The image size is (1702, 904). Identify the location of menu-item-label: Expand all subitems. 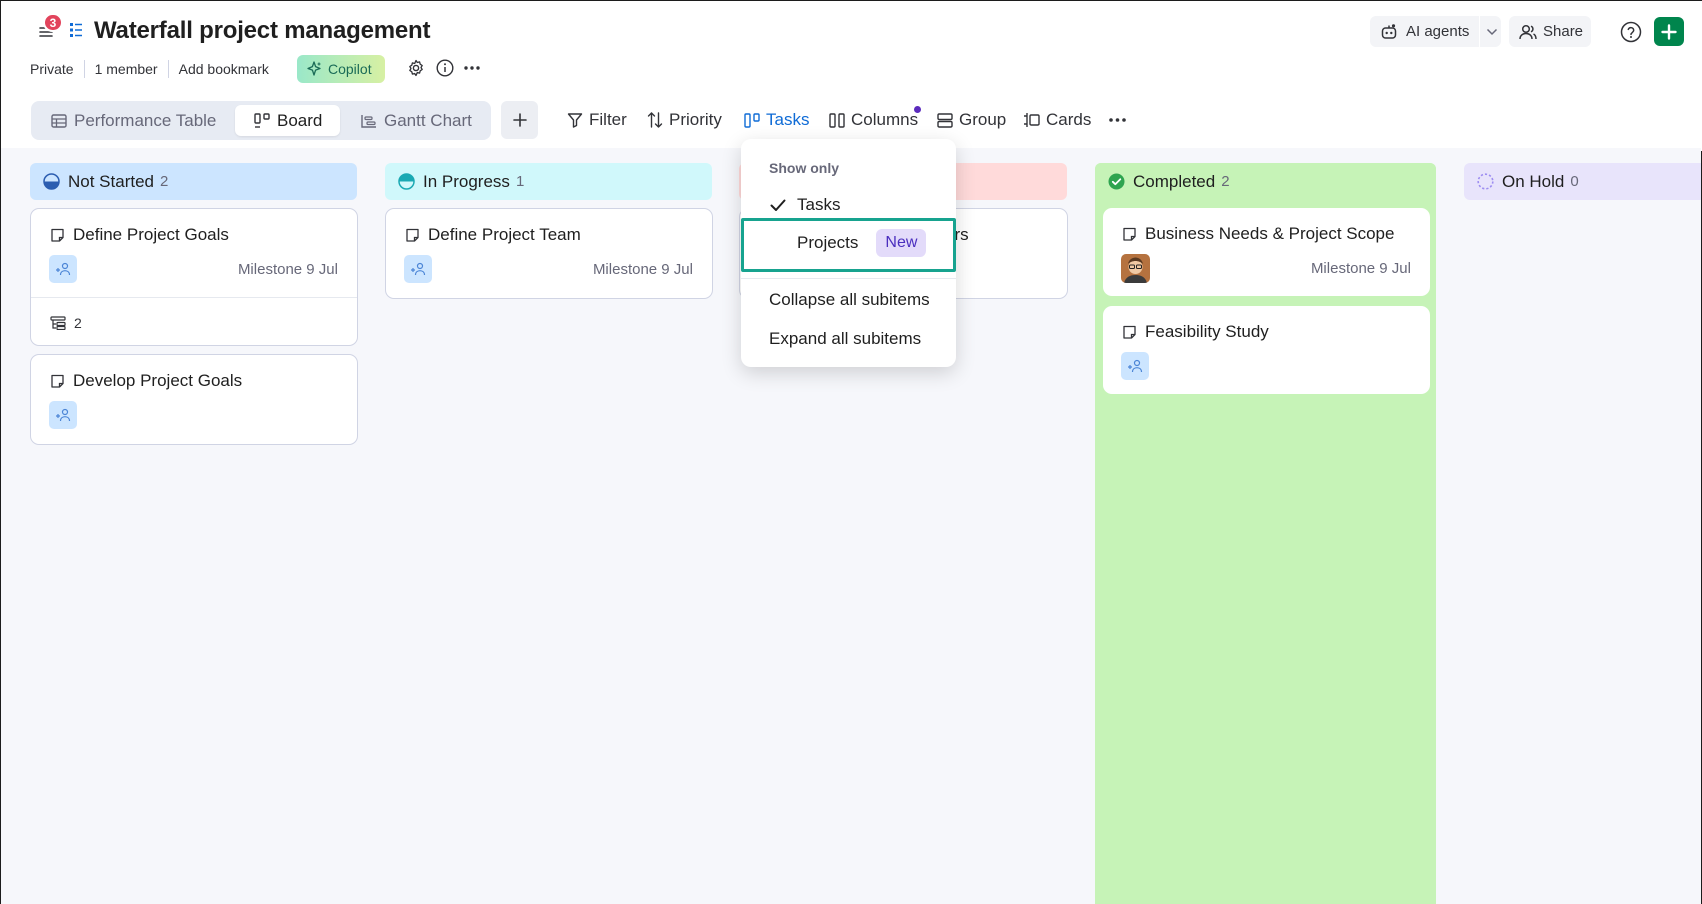
(845, 338).